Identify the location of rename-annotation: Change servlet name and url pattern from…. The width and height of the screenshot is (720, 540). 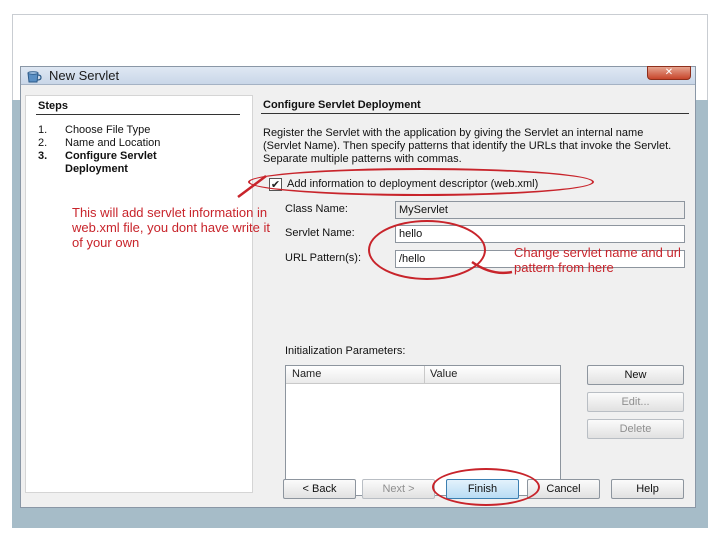
(597, 260).